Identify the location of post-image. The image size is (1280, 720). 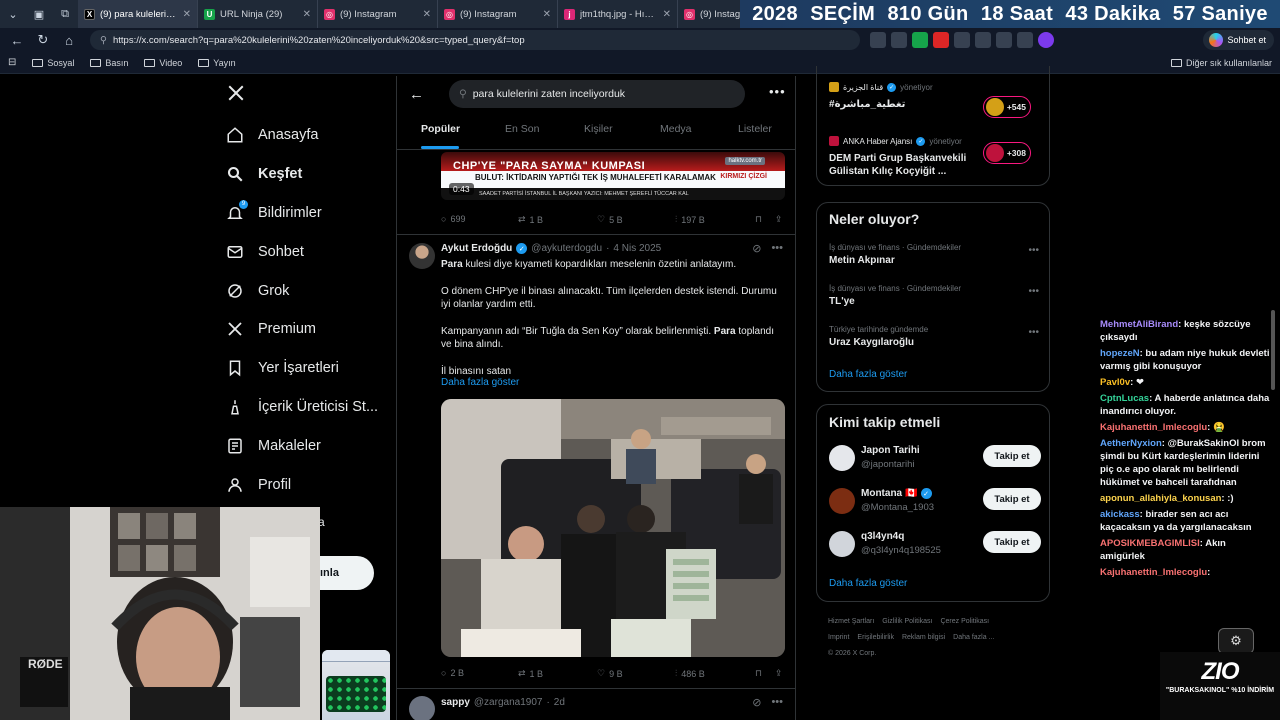
(613, 528).